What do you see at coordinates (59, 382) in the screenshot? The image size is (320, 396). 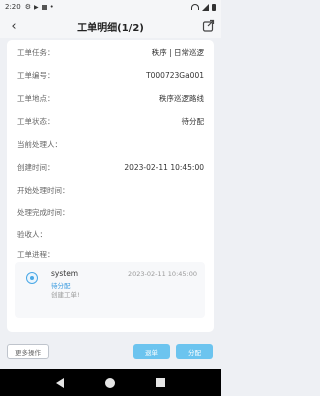 I see `nav-back-icon` at bounding box center [59, 382].